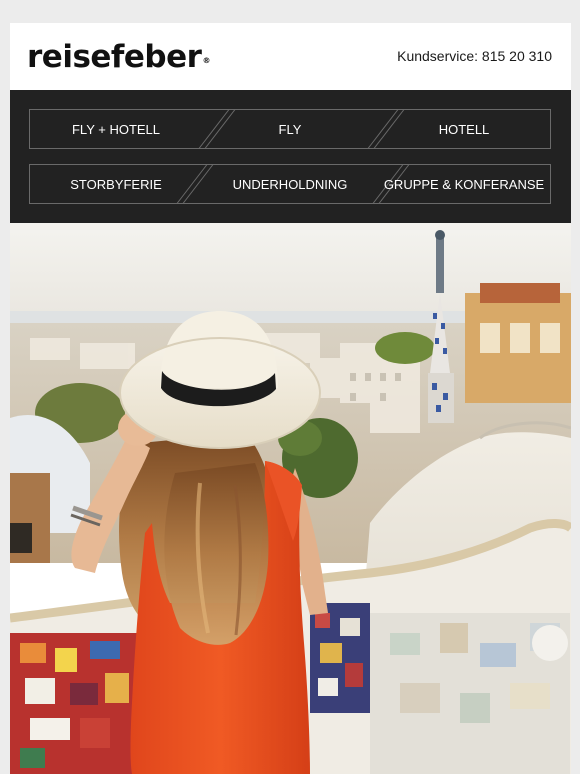 The height and width of the screenshot is (774, 580). What do you see at coordinates (114, 57) in the screenshot?
I see `logo-text: reisefeber` at bounding box center [114, 57].